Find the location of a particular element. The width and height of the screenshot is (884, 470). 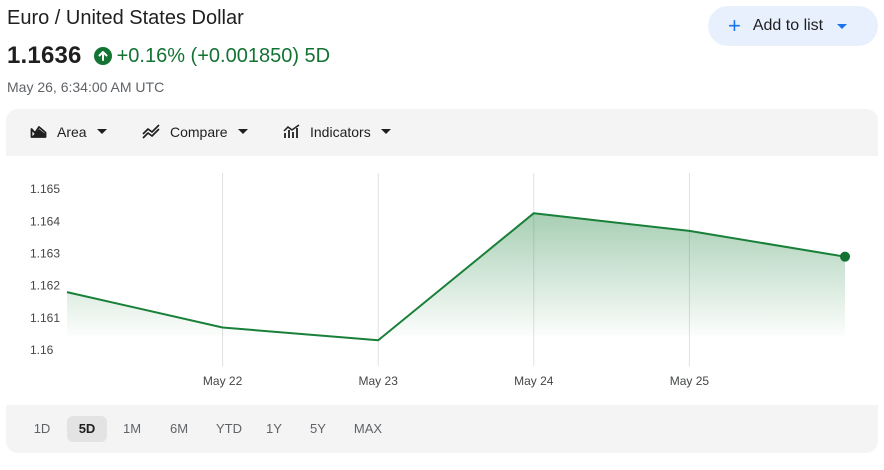

indicators-dropdown: Indicators is located at coordinates (337, 131).